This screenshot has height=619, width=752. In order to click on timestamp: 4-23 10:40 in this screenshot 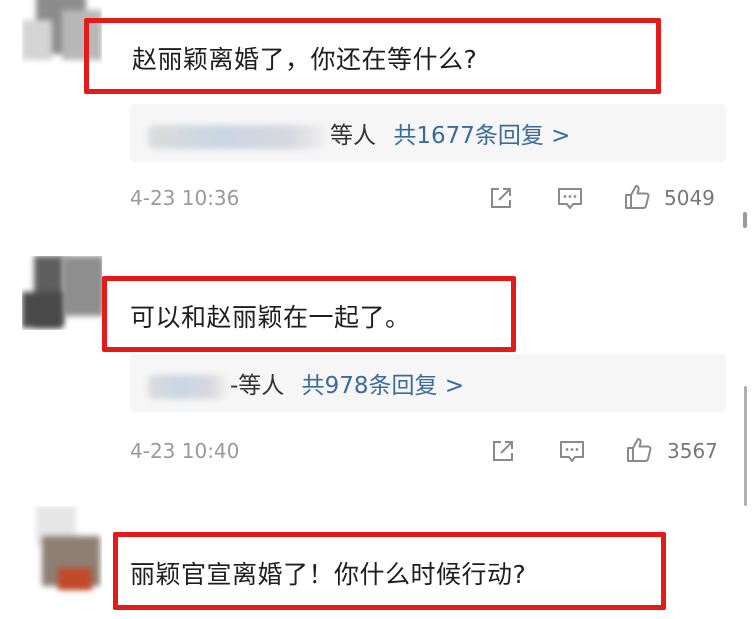, I will do `click(185, 451)`.